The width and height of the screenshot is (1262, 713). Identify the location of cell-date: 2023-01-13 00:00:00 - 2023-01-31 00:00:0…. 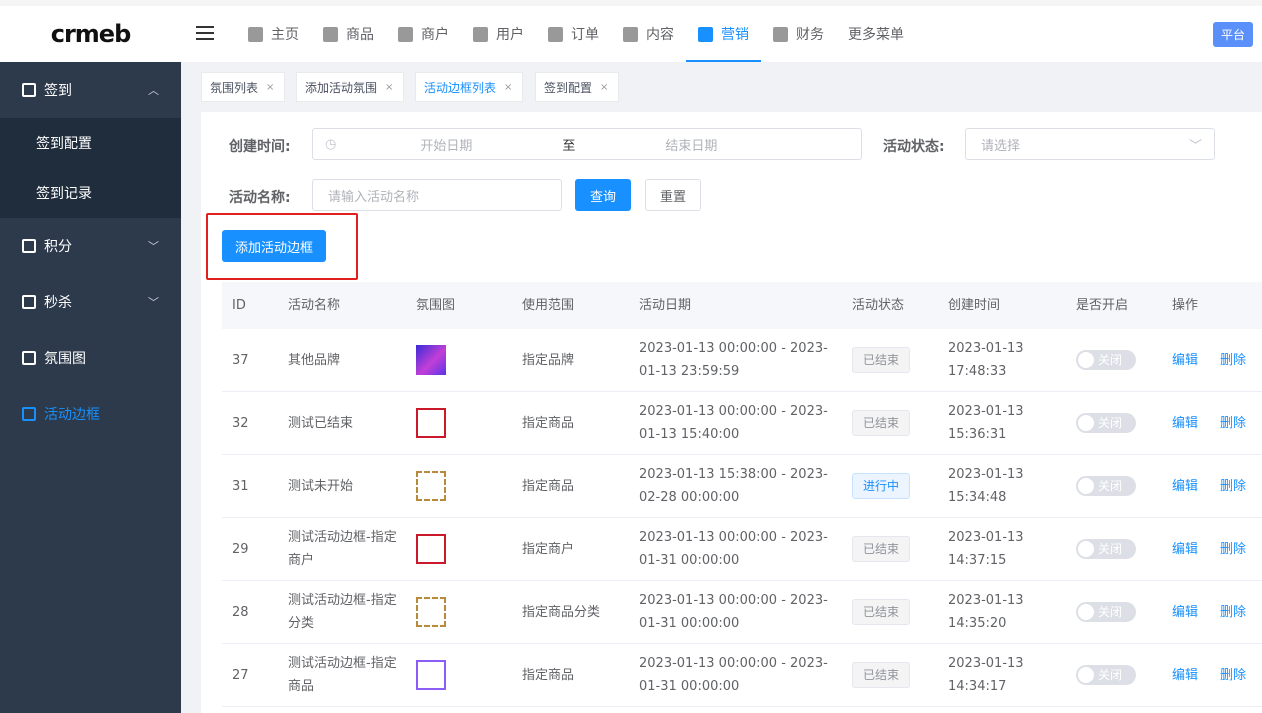
(733, 612).